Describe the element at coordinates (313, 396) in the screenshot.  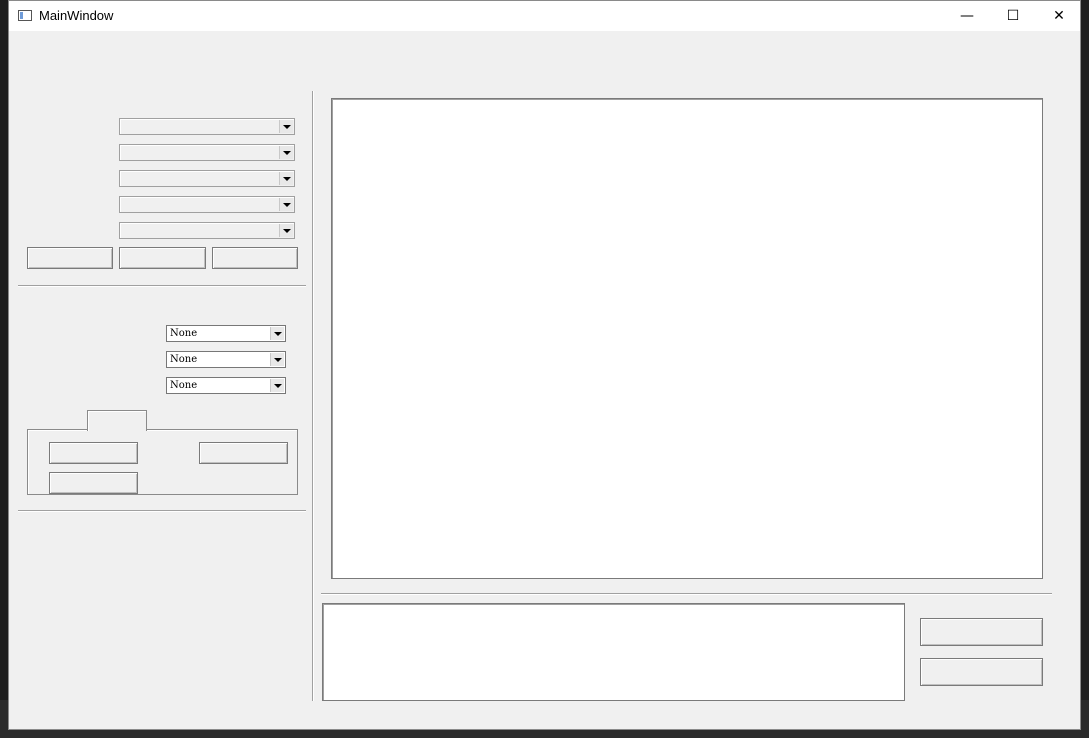
I see `vertical-splitter` at that location.